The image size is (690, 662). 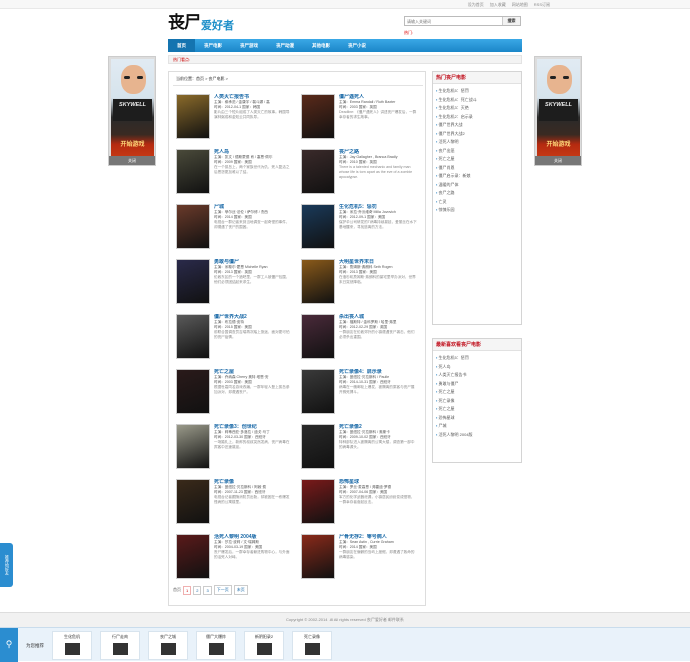 I want to click on hot-movie-link: 生化危机3：灭绝, so click(x=478, y=108).